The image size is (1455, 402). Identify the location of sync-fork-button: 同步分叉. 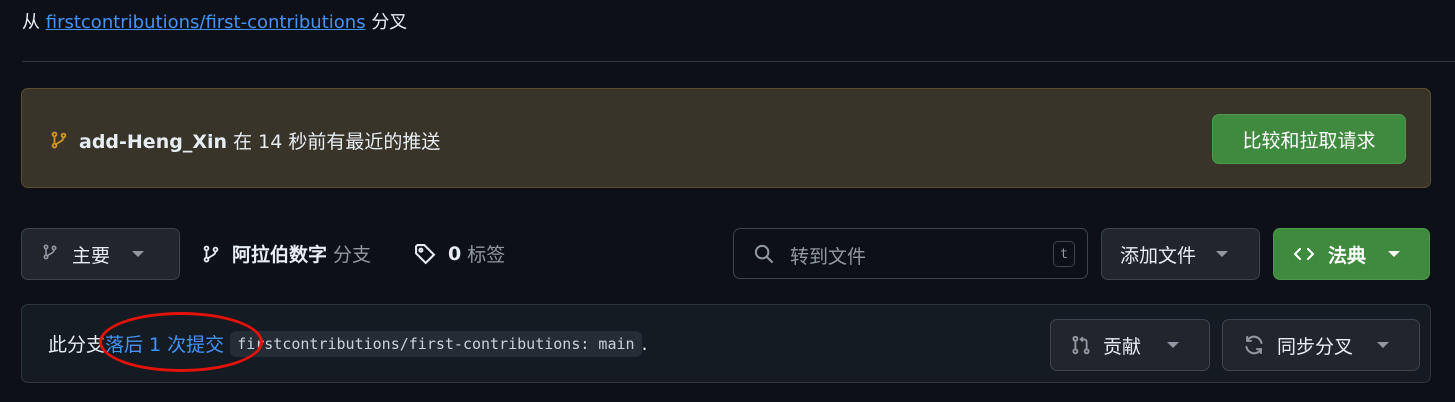
(1321, 345).